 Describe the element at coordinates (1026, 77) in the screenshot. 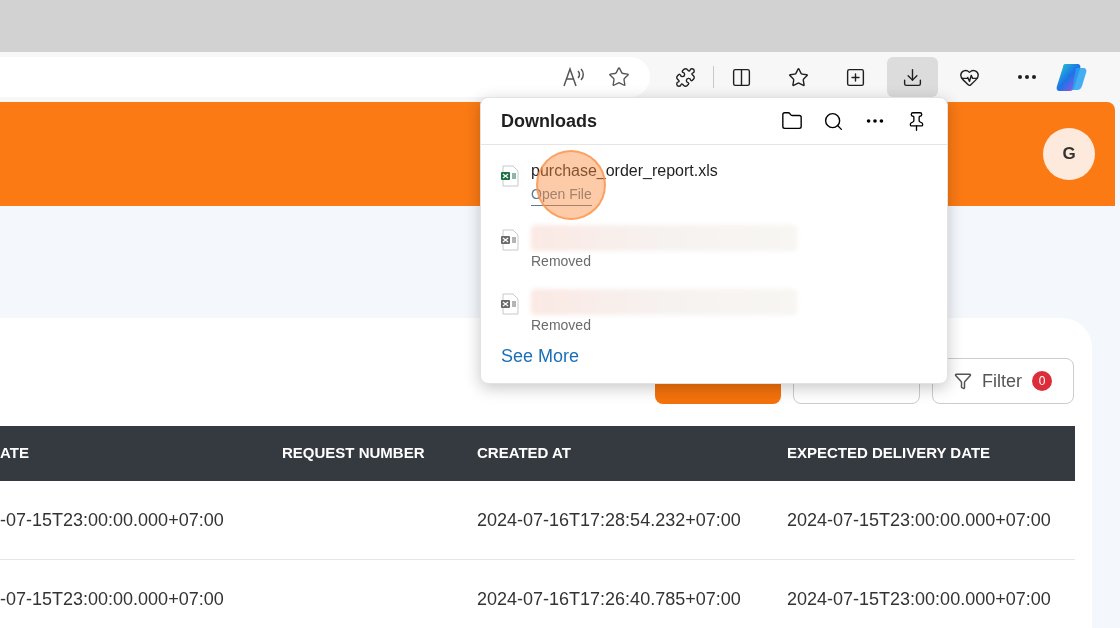

I see `more-icon` at that location.